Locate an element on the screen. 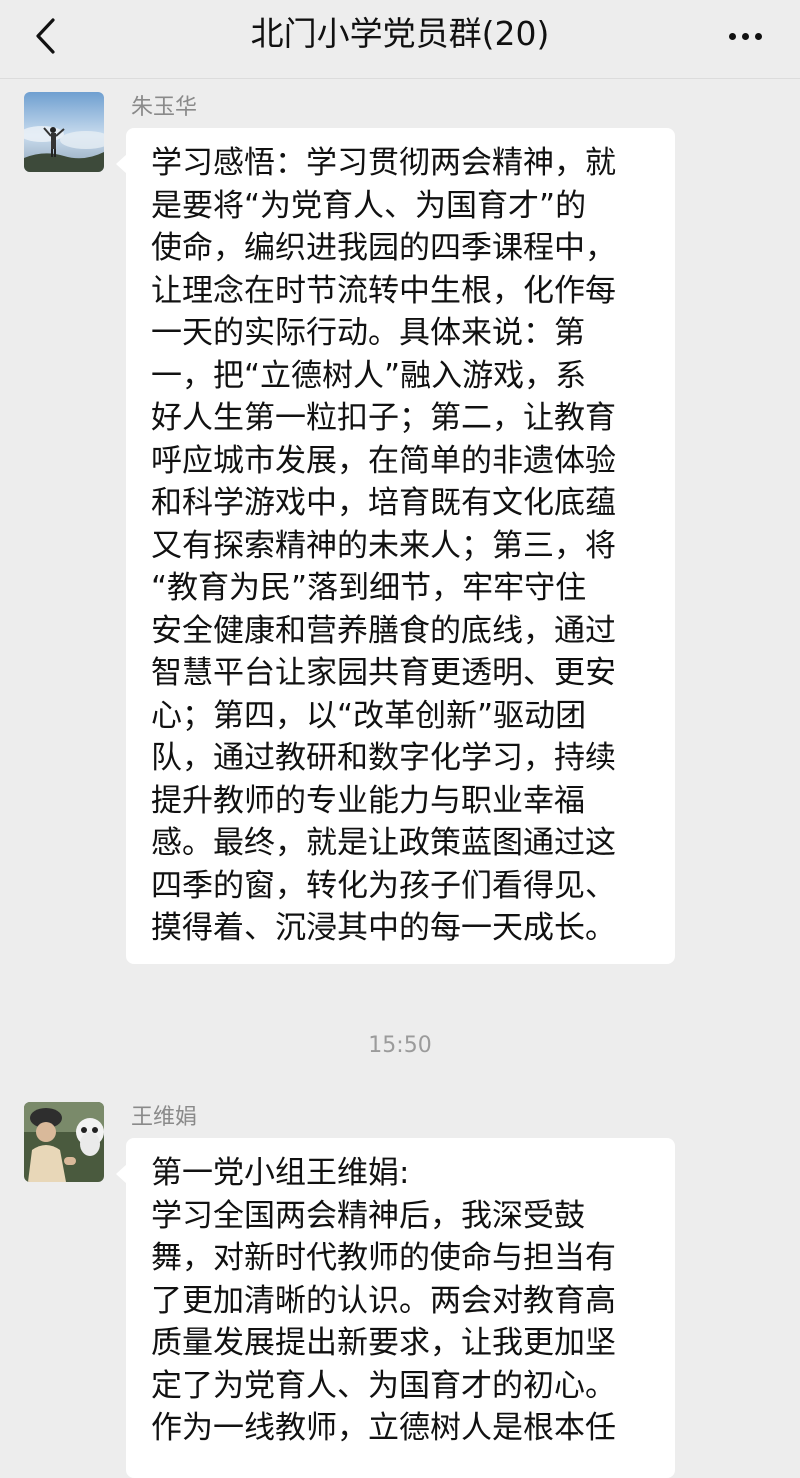  chat-title: 北门小学党员群(20) is located at coordinates (400, 33).